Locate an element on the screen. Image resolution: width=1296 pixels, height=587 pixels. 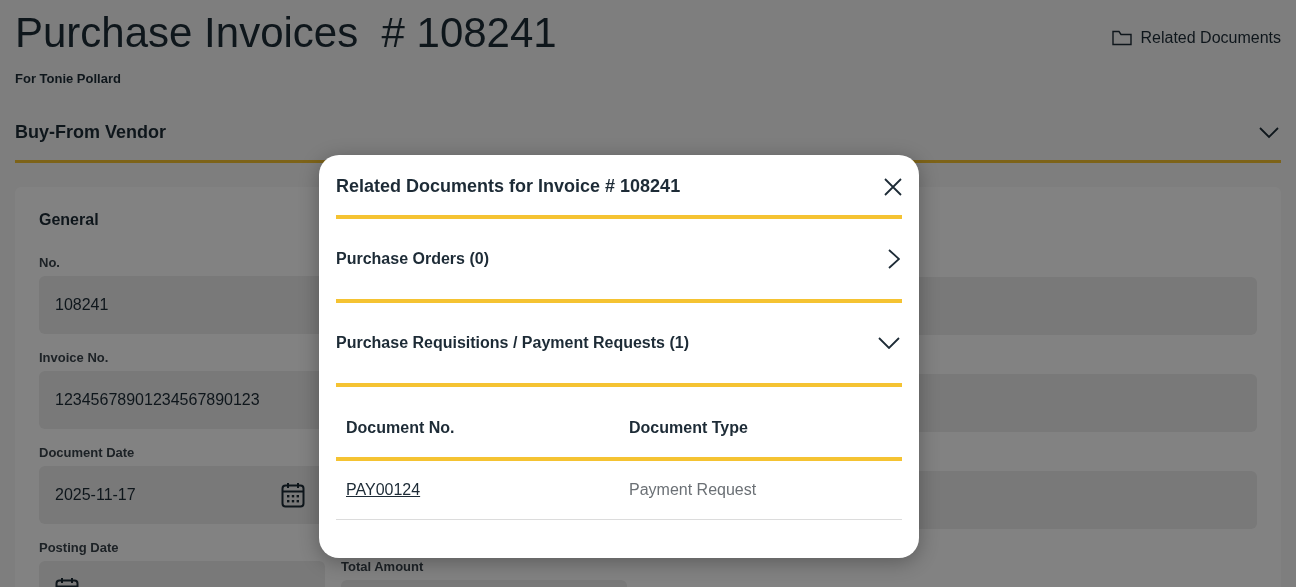
modal-title: Related Documents for Invoice # 108241 is located at coordinates (508, 186).